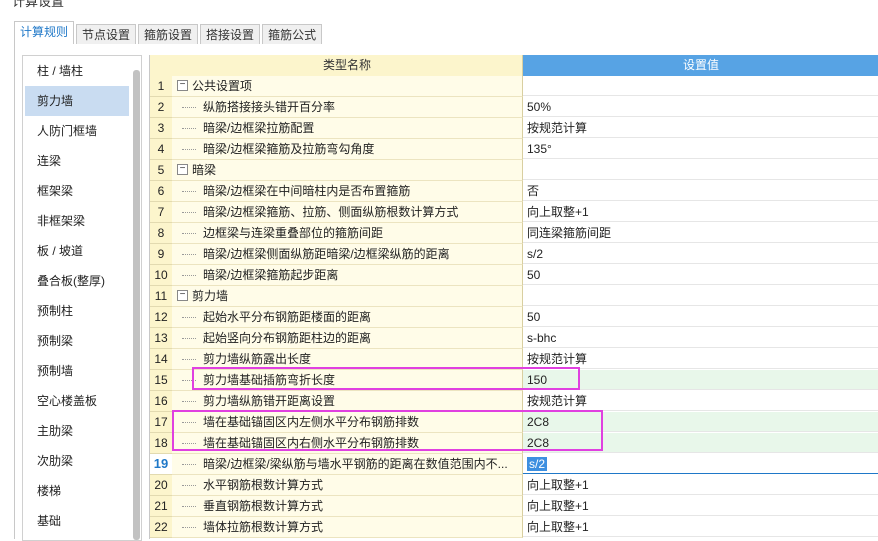  I want to click on setting-label: 暗梁/边框梁箍筋及拉筋弯勾角度, so click(289, 149).